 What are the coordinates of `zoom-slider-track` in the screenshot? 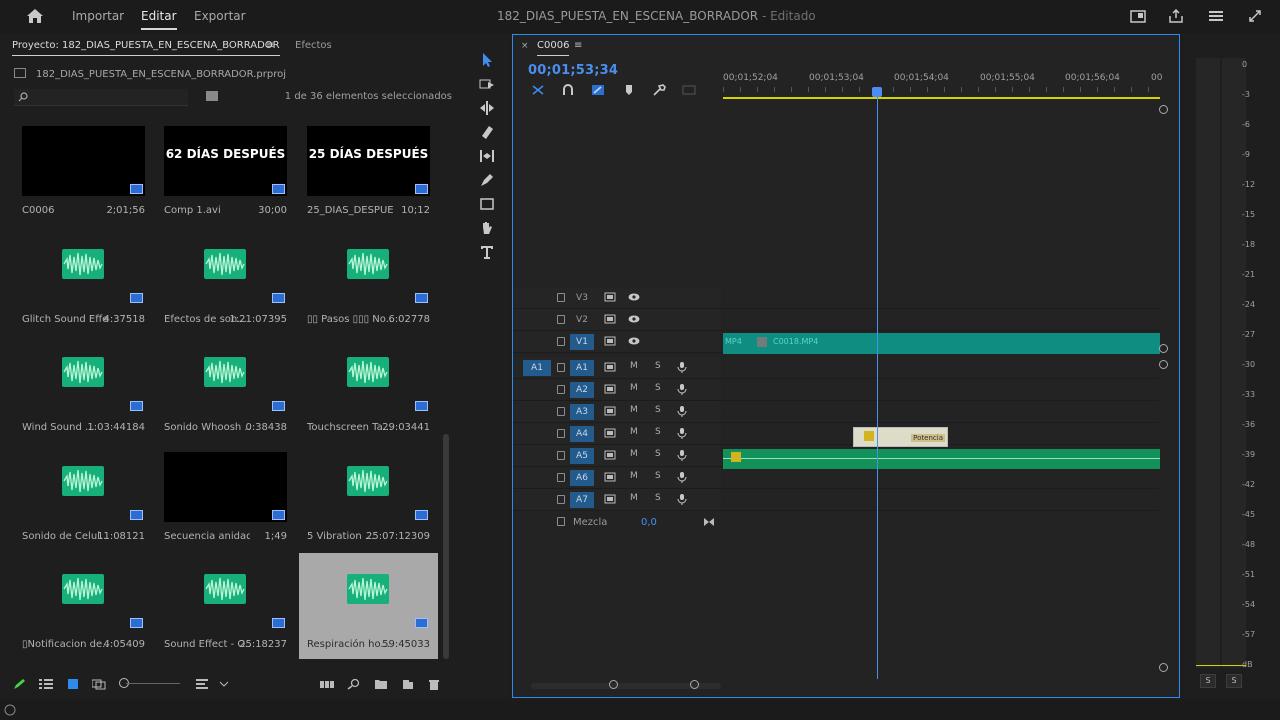 It's located at (153, 683).